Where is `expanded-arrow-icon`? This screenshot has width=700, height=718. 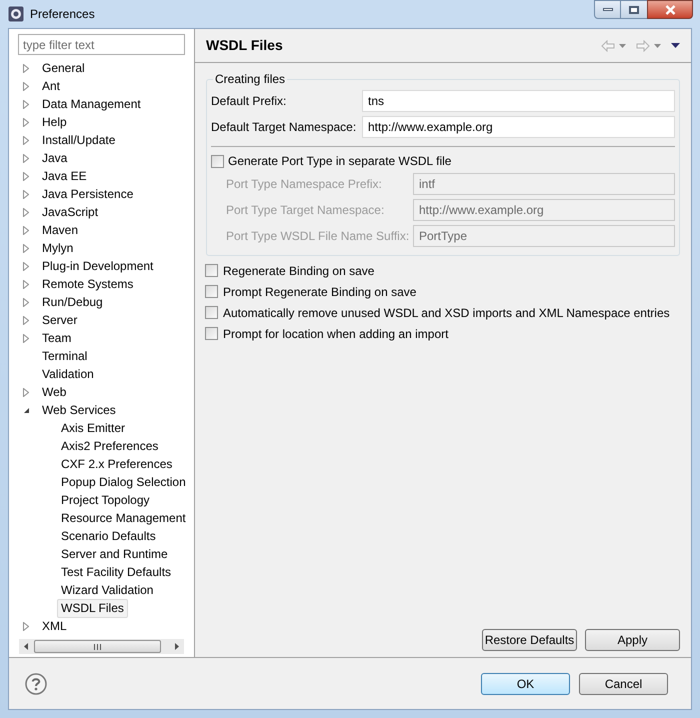
expanded-arrow-icon is located at coordinates (26, 410).